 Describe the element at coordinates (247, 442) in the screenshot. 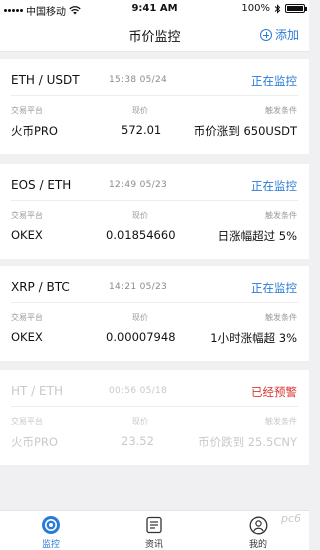

I see `condition-value: 币价跌到 25.5CNY` at that location.